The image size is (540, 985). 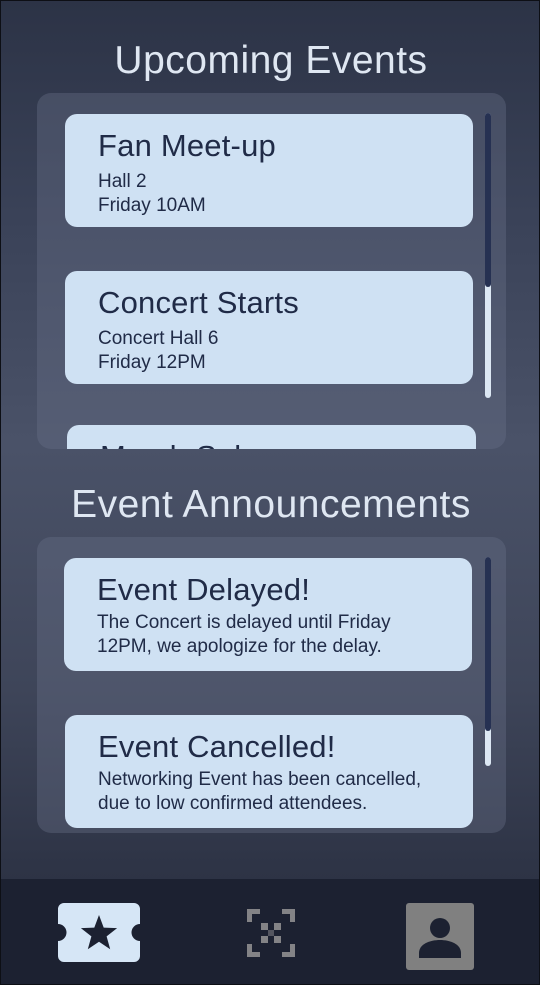 I want to click on announcements-scrollbar, so click(x=488, y=661).